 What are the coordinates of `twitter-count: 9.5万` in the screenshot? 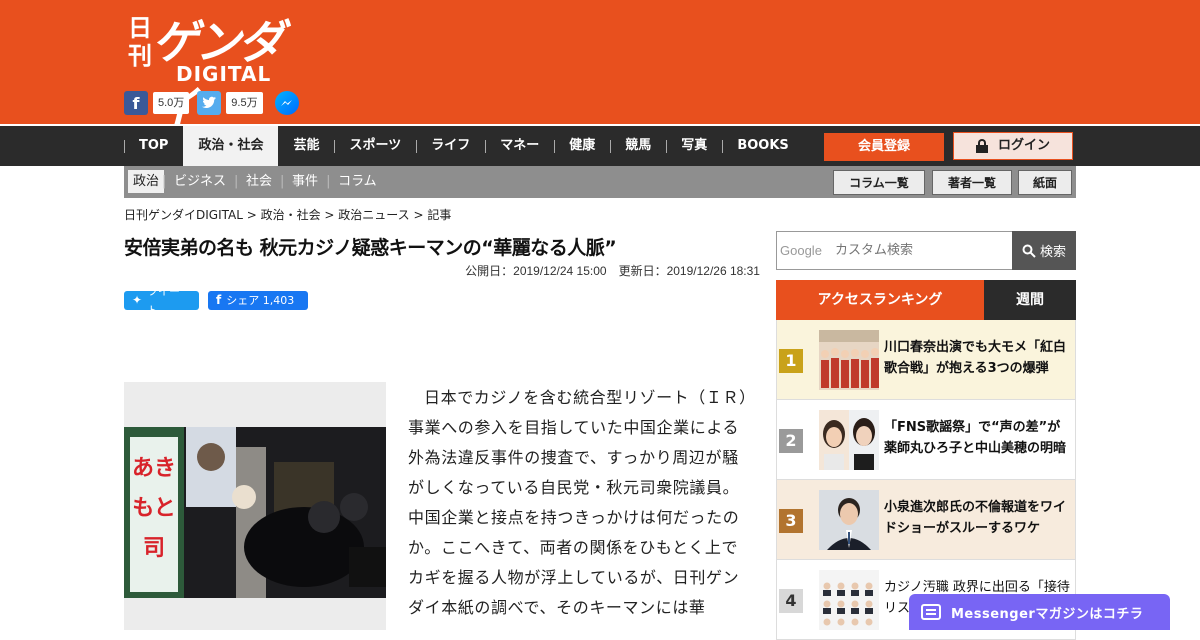 It's located at (244, 103).